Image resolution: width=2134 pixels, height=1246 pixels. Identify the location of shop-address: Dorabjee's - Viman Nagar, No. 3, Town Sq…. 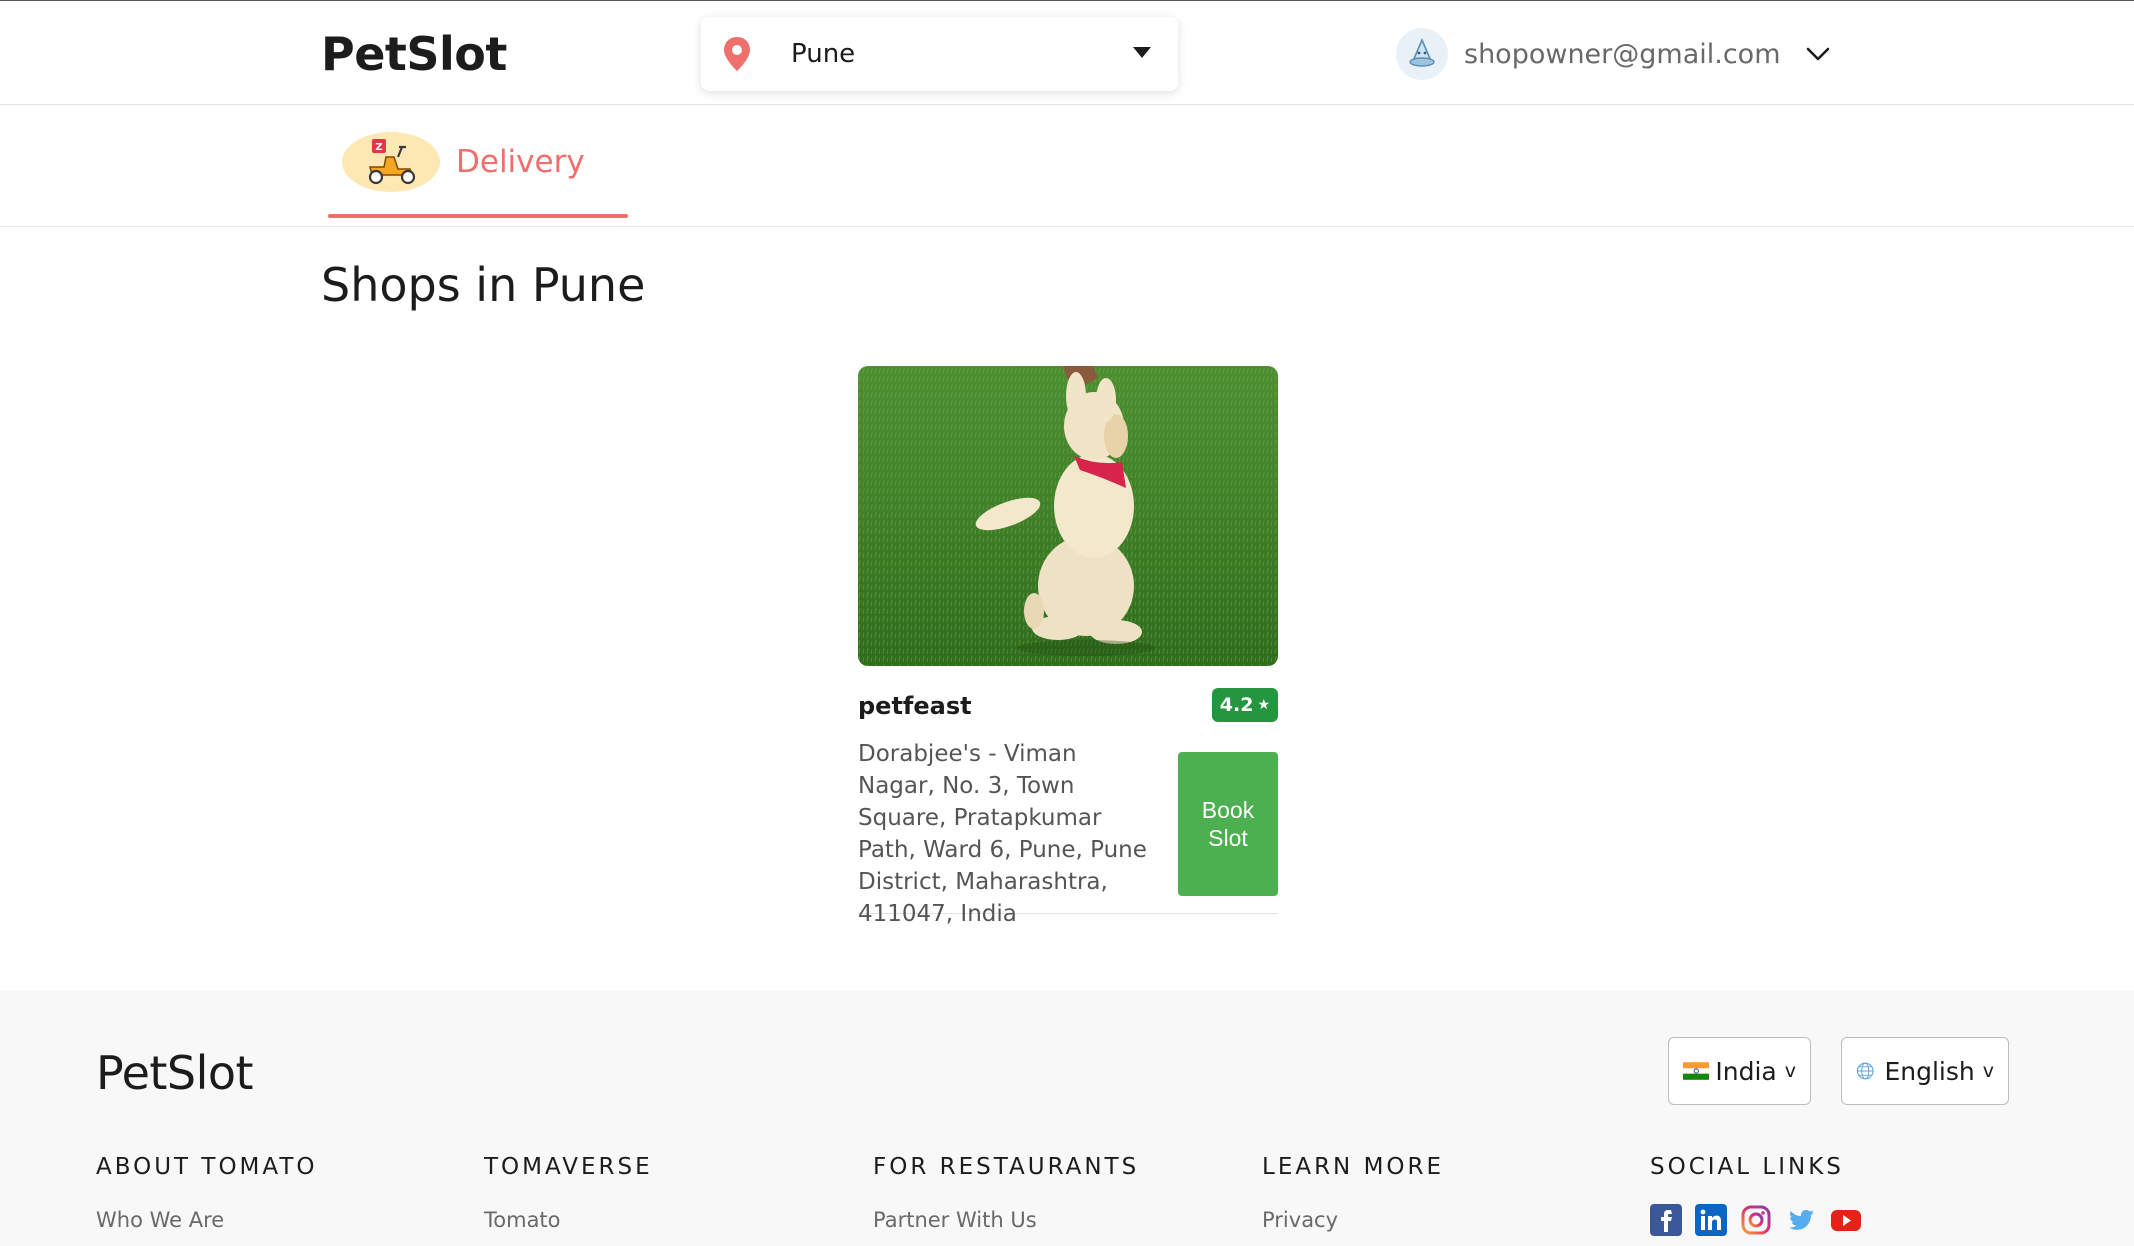
(1002, 834).